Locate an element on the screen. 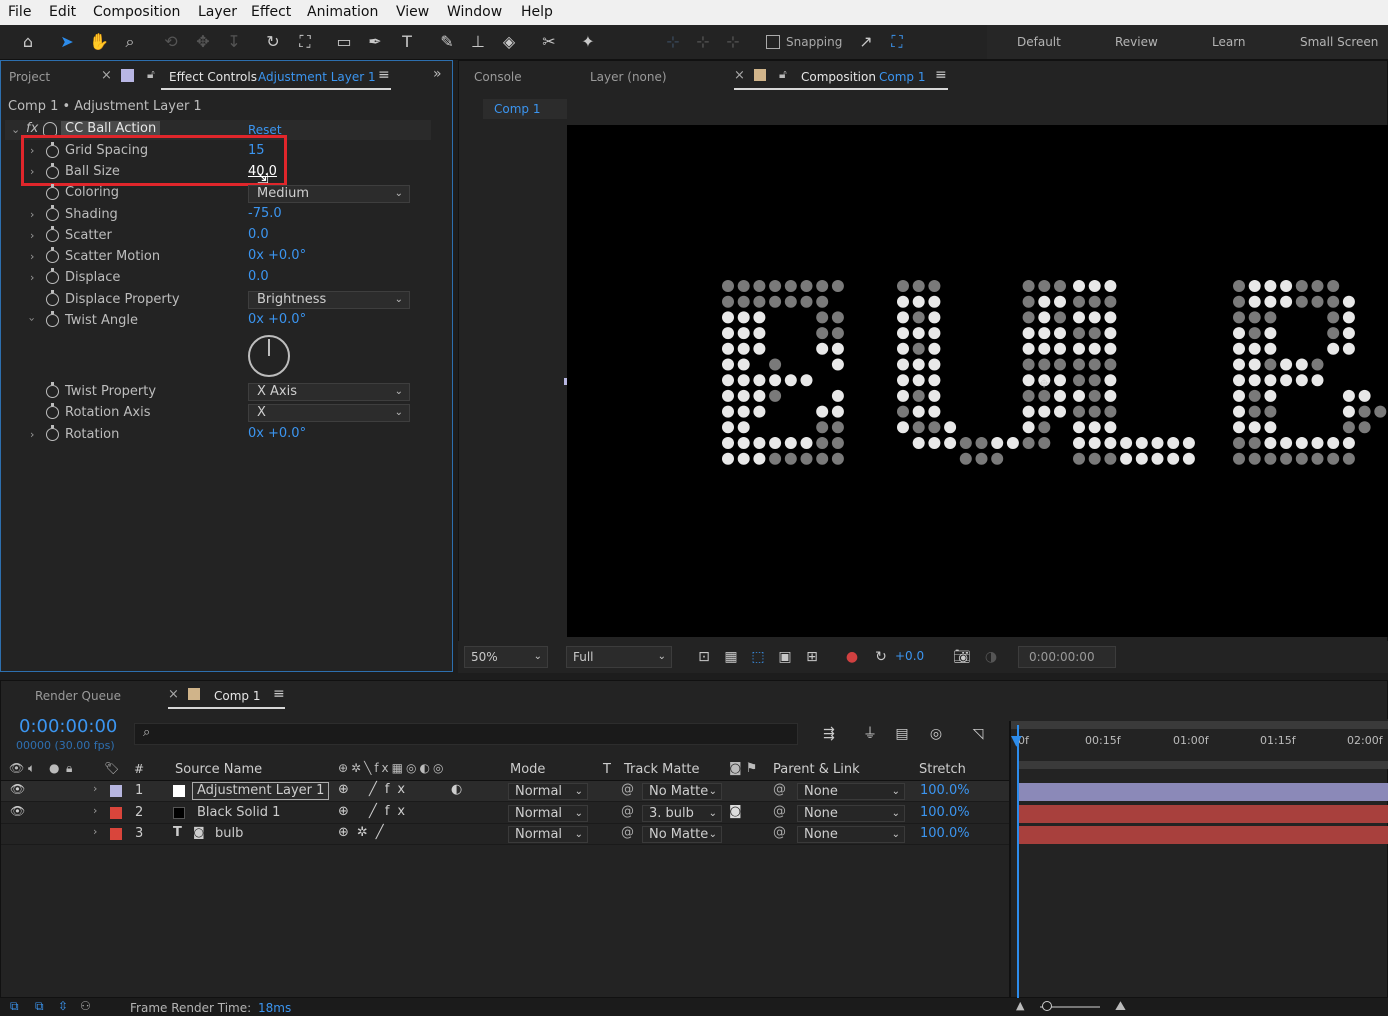 This screenshot has width=1388, height=1016. track-matte-dropdown: 3. bulb ⌄ is located at coordinates (682, 813).